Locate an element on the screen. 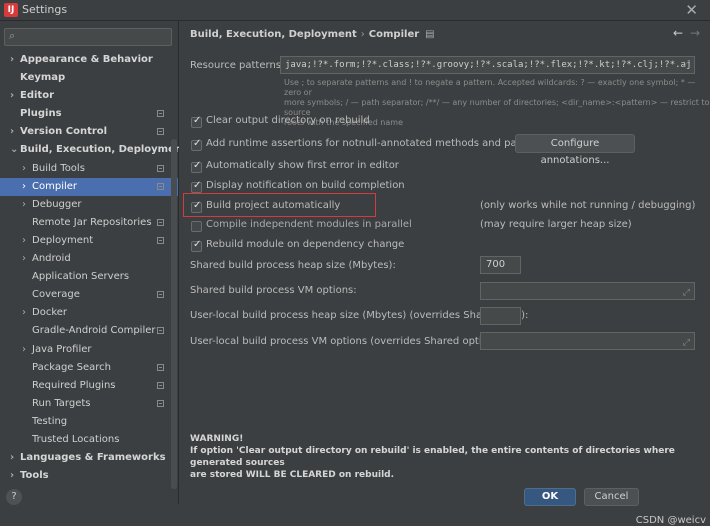 This screenshot has width=710, height=526. check-icon: ✓ is located at coordinates (197, 244).